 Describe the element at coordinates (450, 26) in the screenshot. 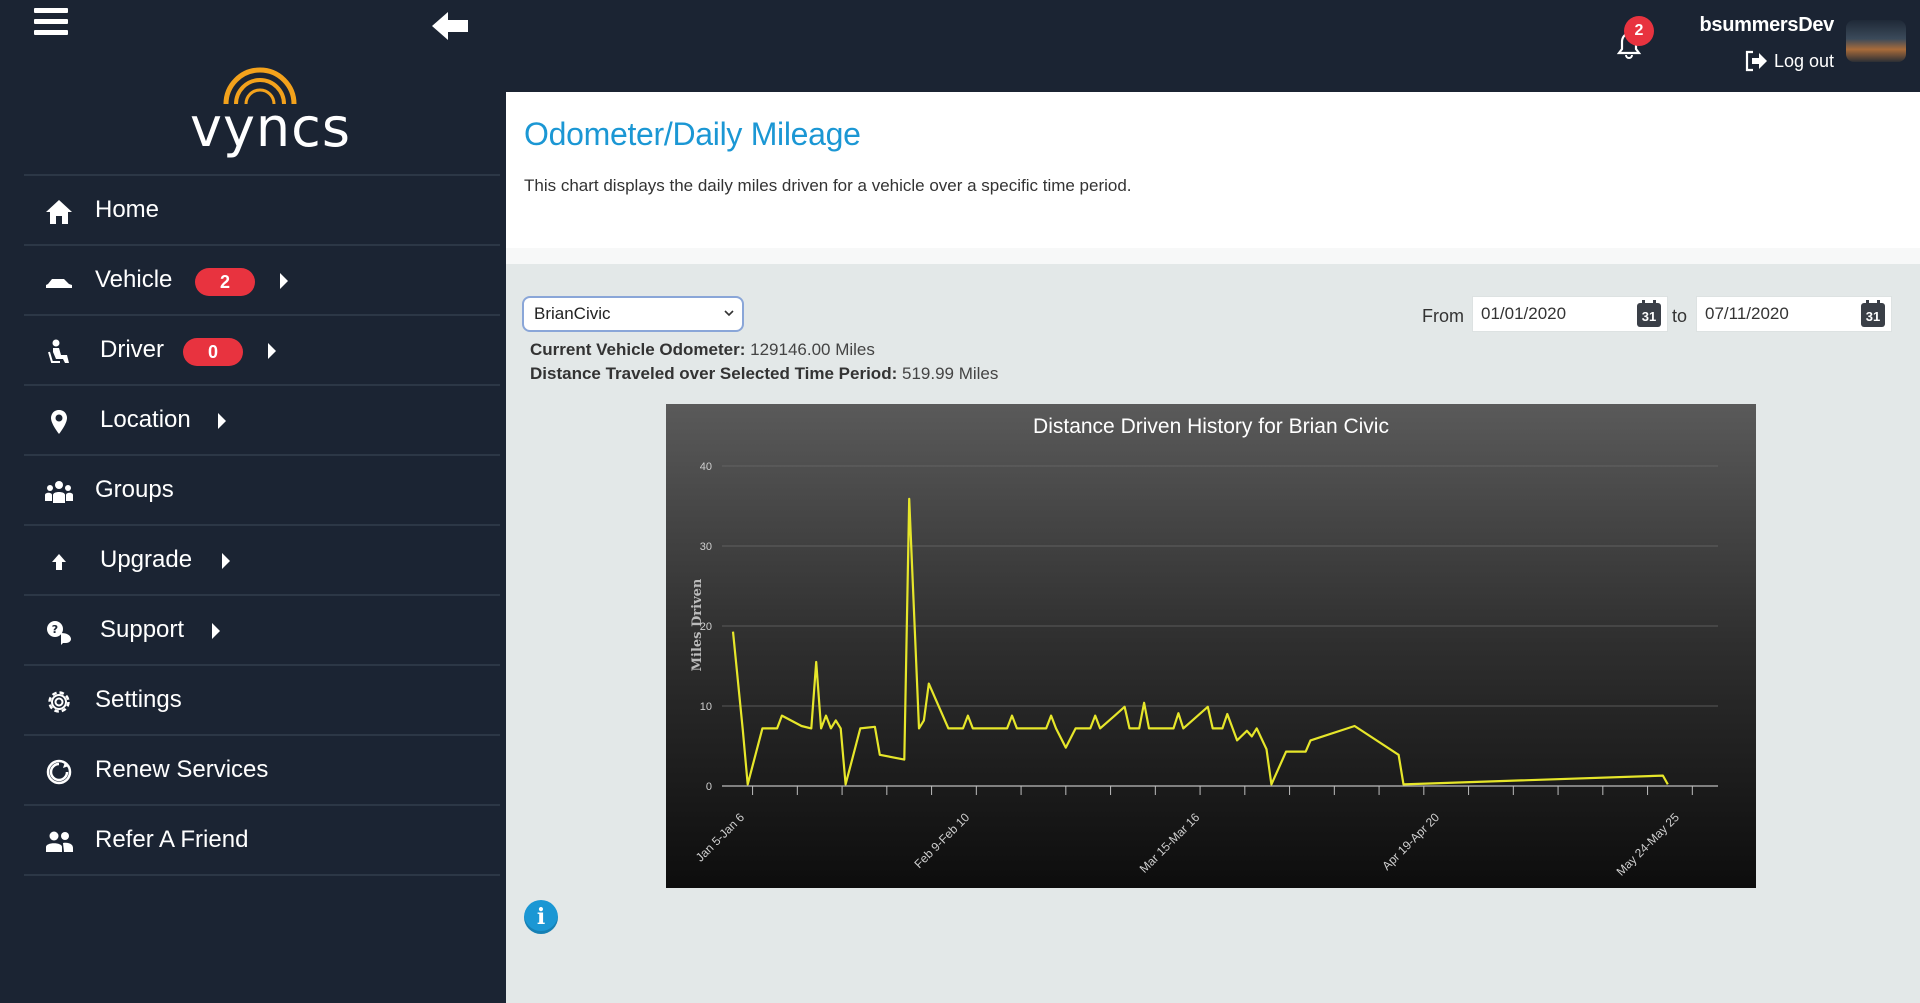

I see `back-arrow-icon` at that location.